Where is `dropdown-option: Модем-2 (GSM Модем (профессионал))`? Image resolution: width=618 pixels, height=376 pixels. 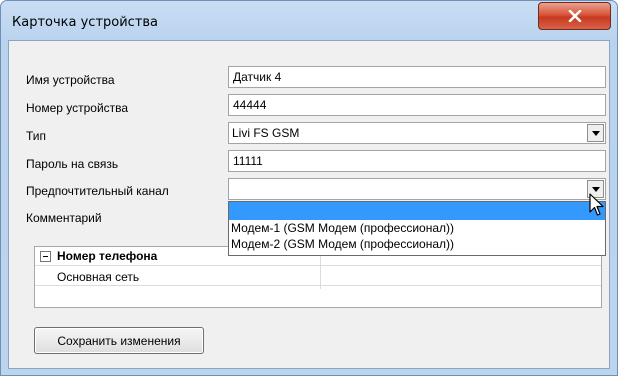 dropdown-option: Модем-2 (GSM Модем (профессионал)) is located at coordinates (417, 244).